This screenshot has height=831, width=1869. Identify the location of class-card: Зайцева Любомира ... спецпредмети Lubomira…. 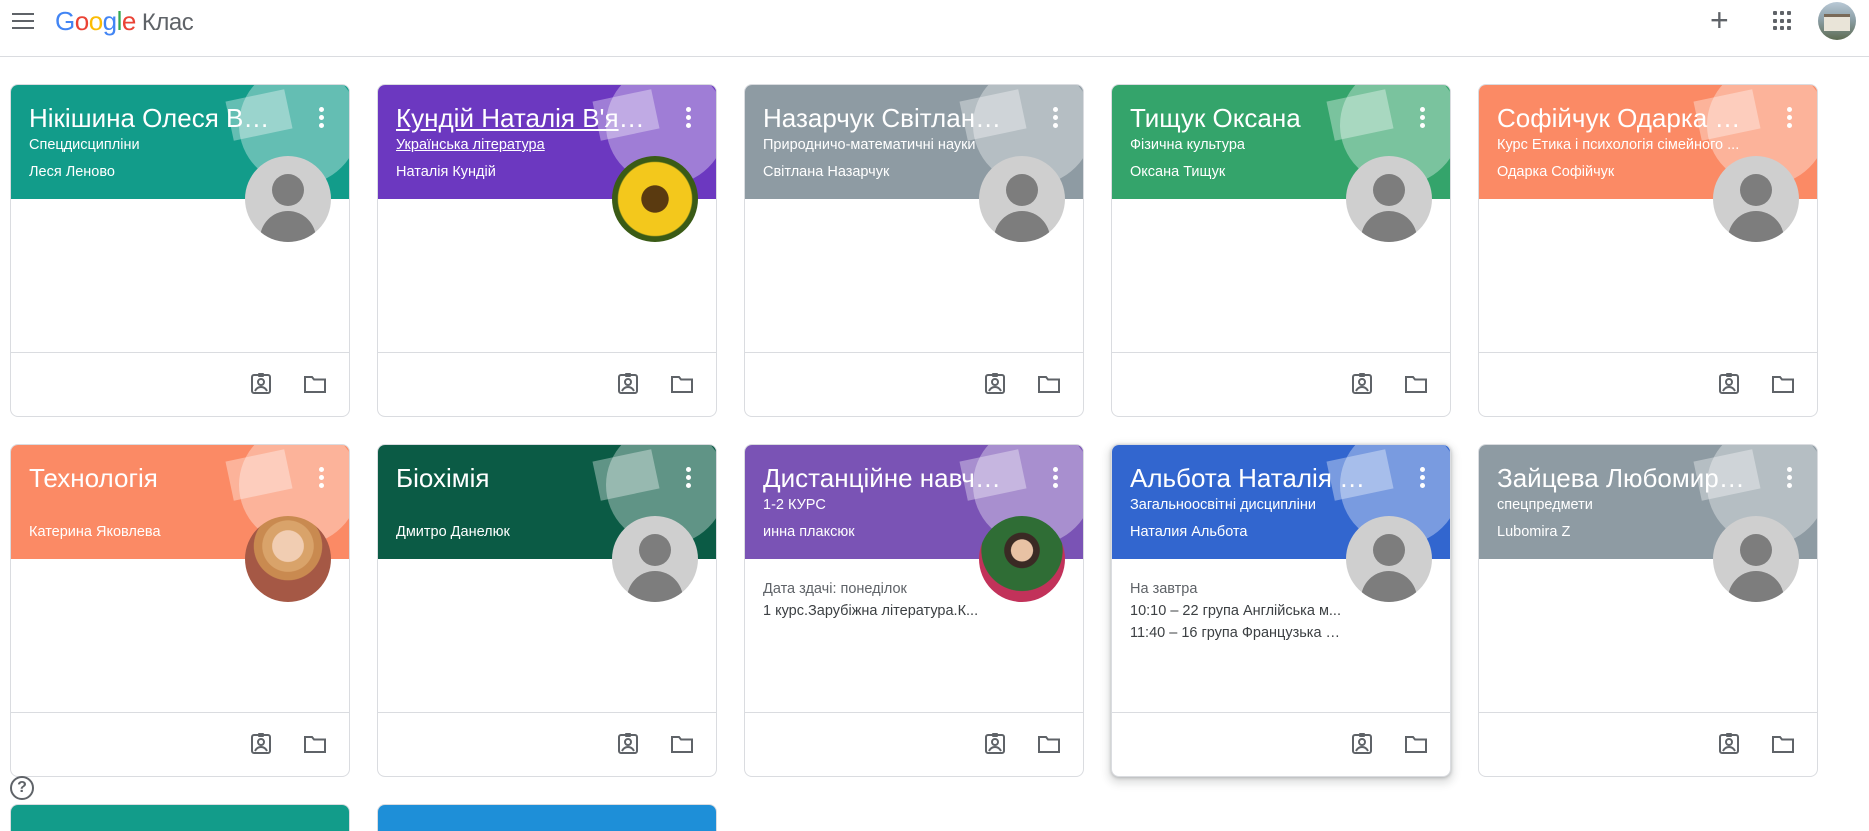
(1648, 610).